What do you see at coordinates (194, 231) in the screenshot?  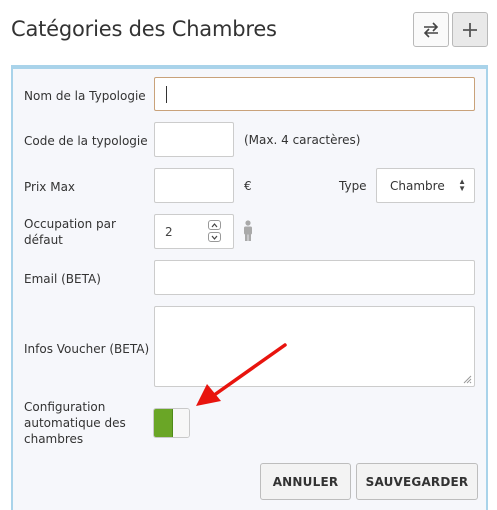 I see `occupancy-number-input: 2` at bounding box center [194, 231].